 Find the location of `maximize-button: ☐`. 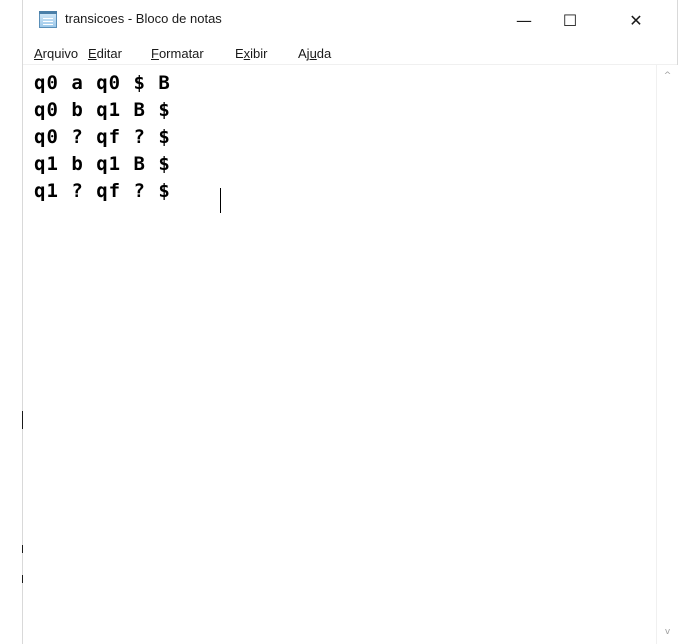

maximize-button: ☐ is located at coordinates (570, 20).